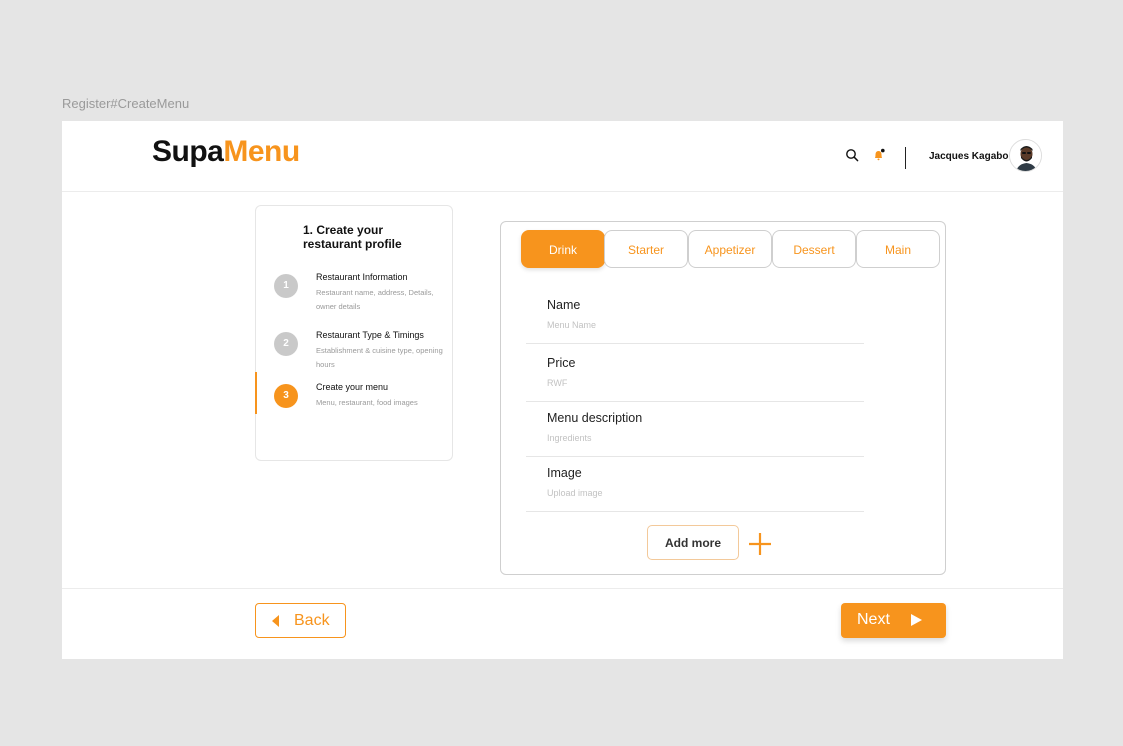 The height and width of the screenshot is (746, 1123). What do you see at coordinates (126, 103) in the screenshot?
I see `frame-label: Register#CreateMenu` at bounding box center [126, 103].